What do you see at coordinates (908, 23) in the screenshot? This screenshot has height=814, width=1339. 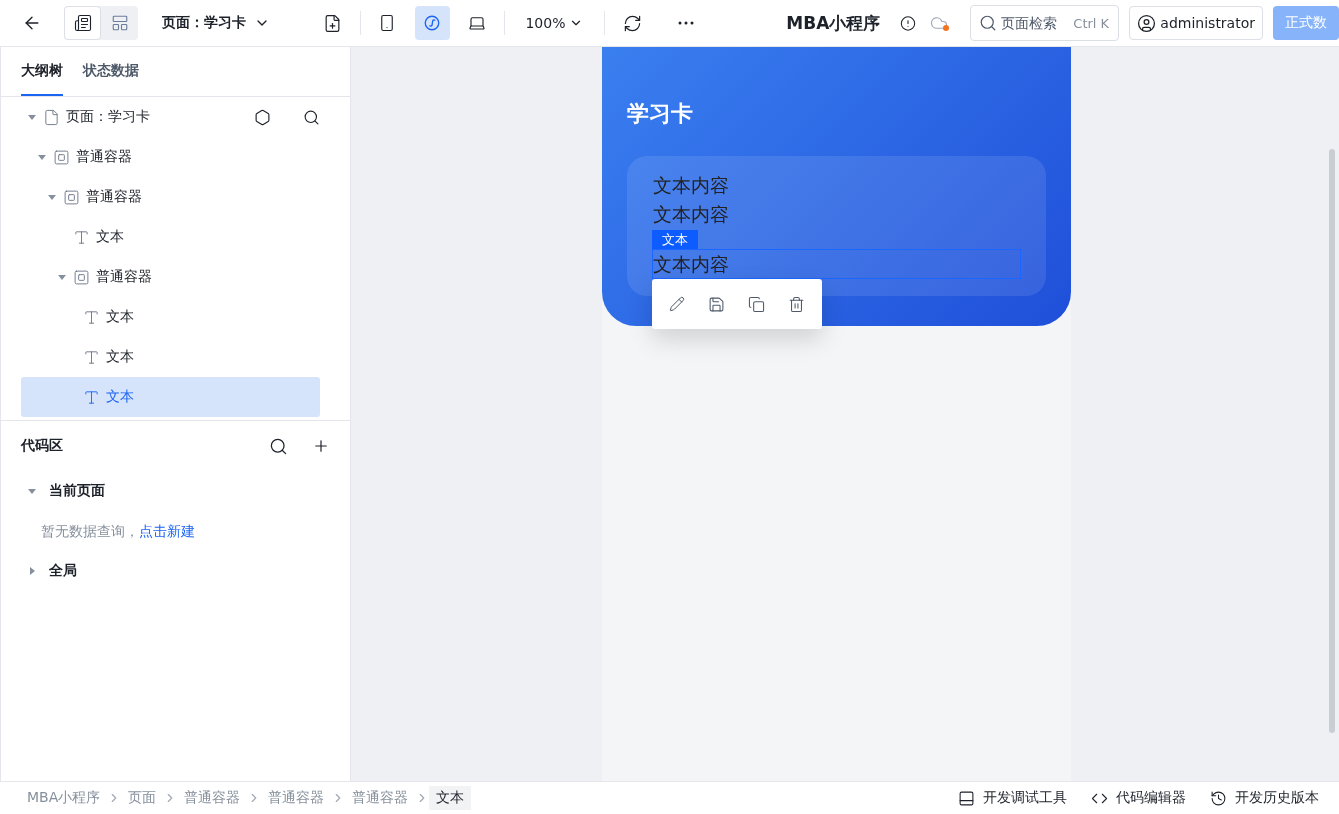 I see `info-icon` at bounding box center [908, 23].